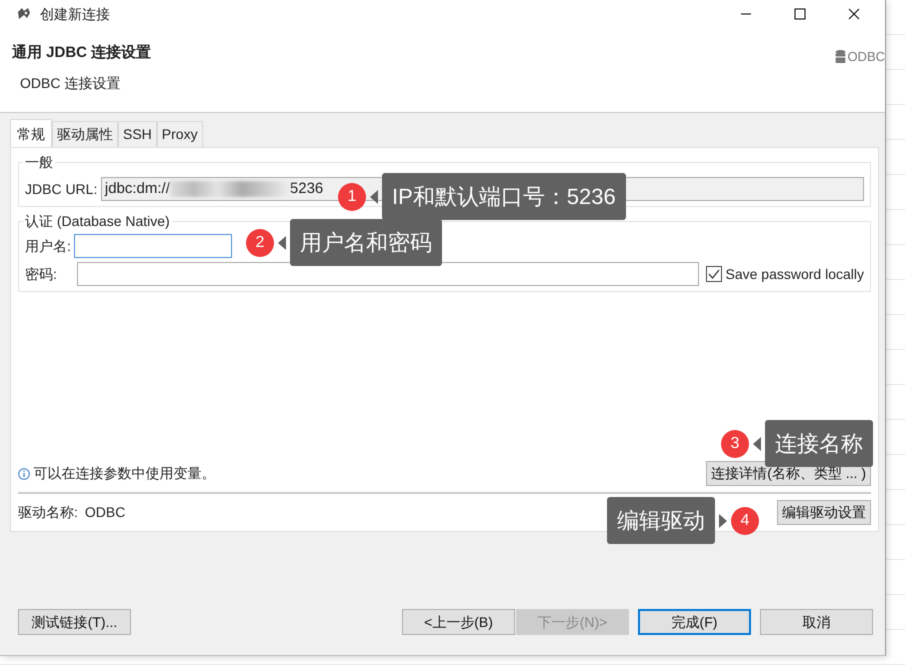  What do you see at coordinates (387, 274) in the screenshot?
I see `password-field` at bounding box center [387, 274].